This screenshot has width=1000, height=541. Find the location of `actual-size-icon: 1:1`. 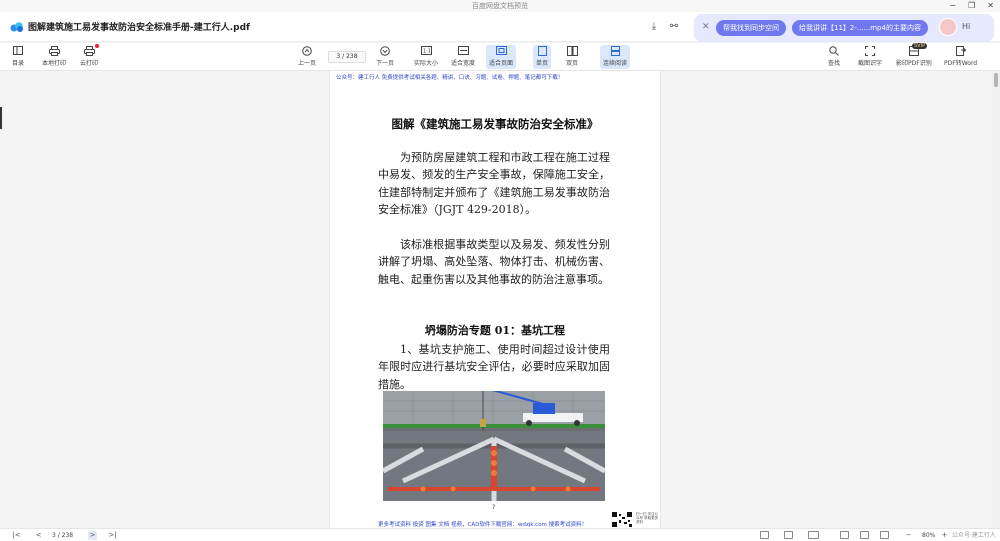

actual-size-icon: 1:1 is located at coordinates (426, 50).